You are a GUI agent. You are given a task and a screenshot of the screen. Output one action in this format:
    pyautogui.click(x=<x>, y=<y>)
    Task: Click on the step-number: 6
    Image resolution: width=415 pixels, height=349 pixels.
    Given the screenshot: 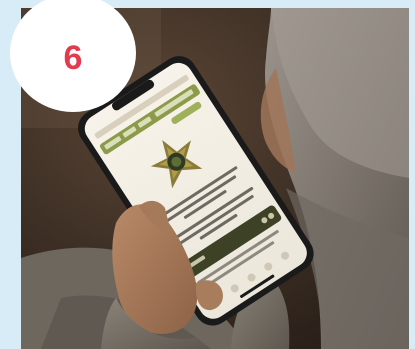 What is the action you would take?
    pyautogui.click(x=73, y=57)
    